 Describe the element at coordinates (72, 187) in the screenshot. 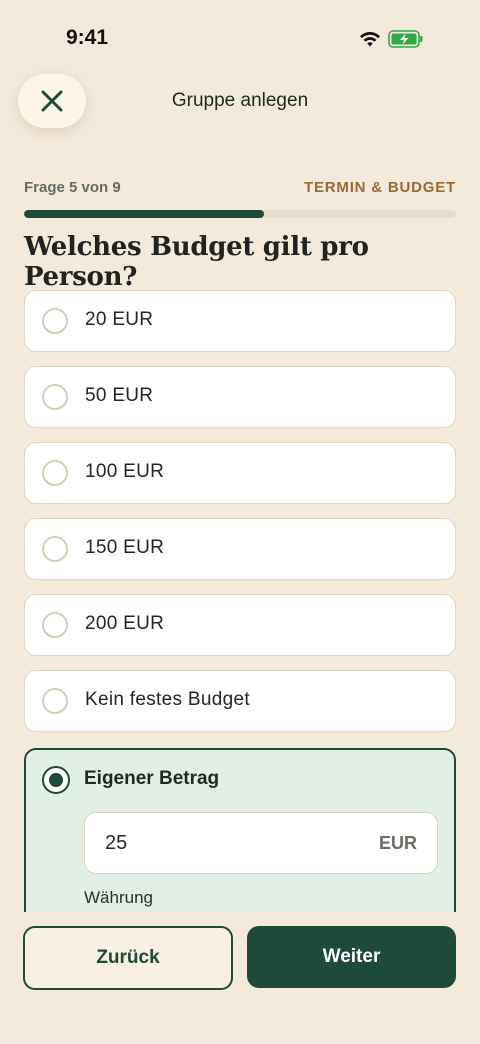

I see `step-counter: Frage 5 von 9` at that location.